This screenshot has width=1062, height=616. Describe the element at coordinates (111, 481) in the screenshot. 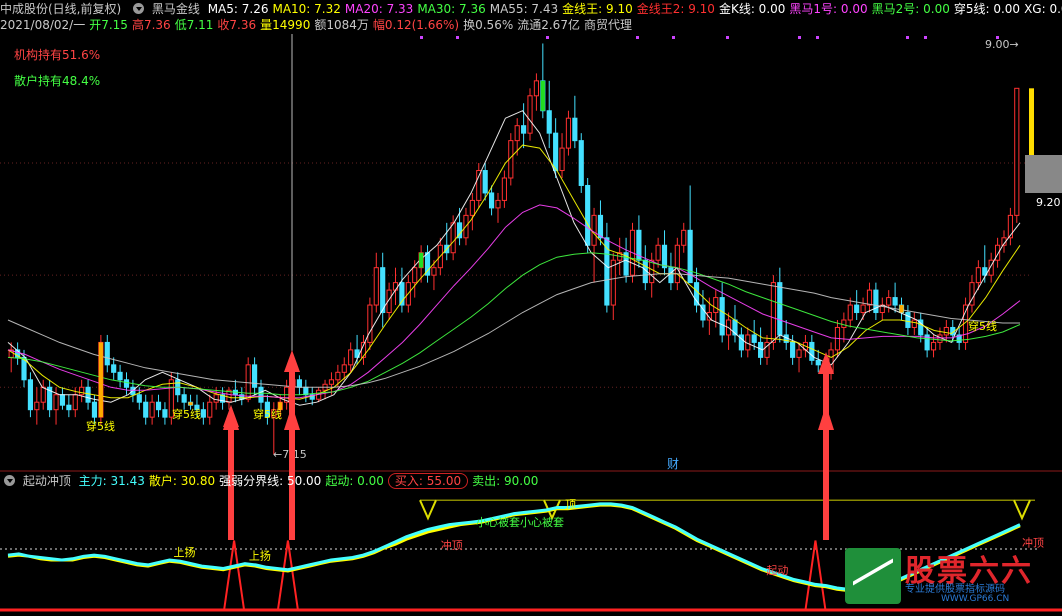

I see `sub-value-0: 主力: 31.43` at that location.